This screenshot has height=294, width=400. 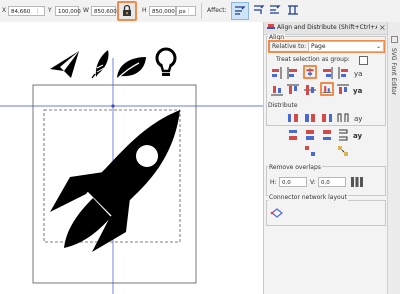 I want to click on v-gap-value: 0,0, so click(x=325, y=183).